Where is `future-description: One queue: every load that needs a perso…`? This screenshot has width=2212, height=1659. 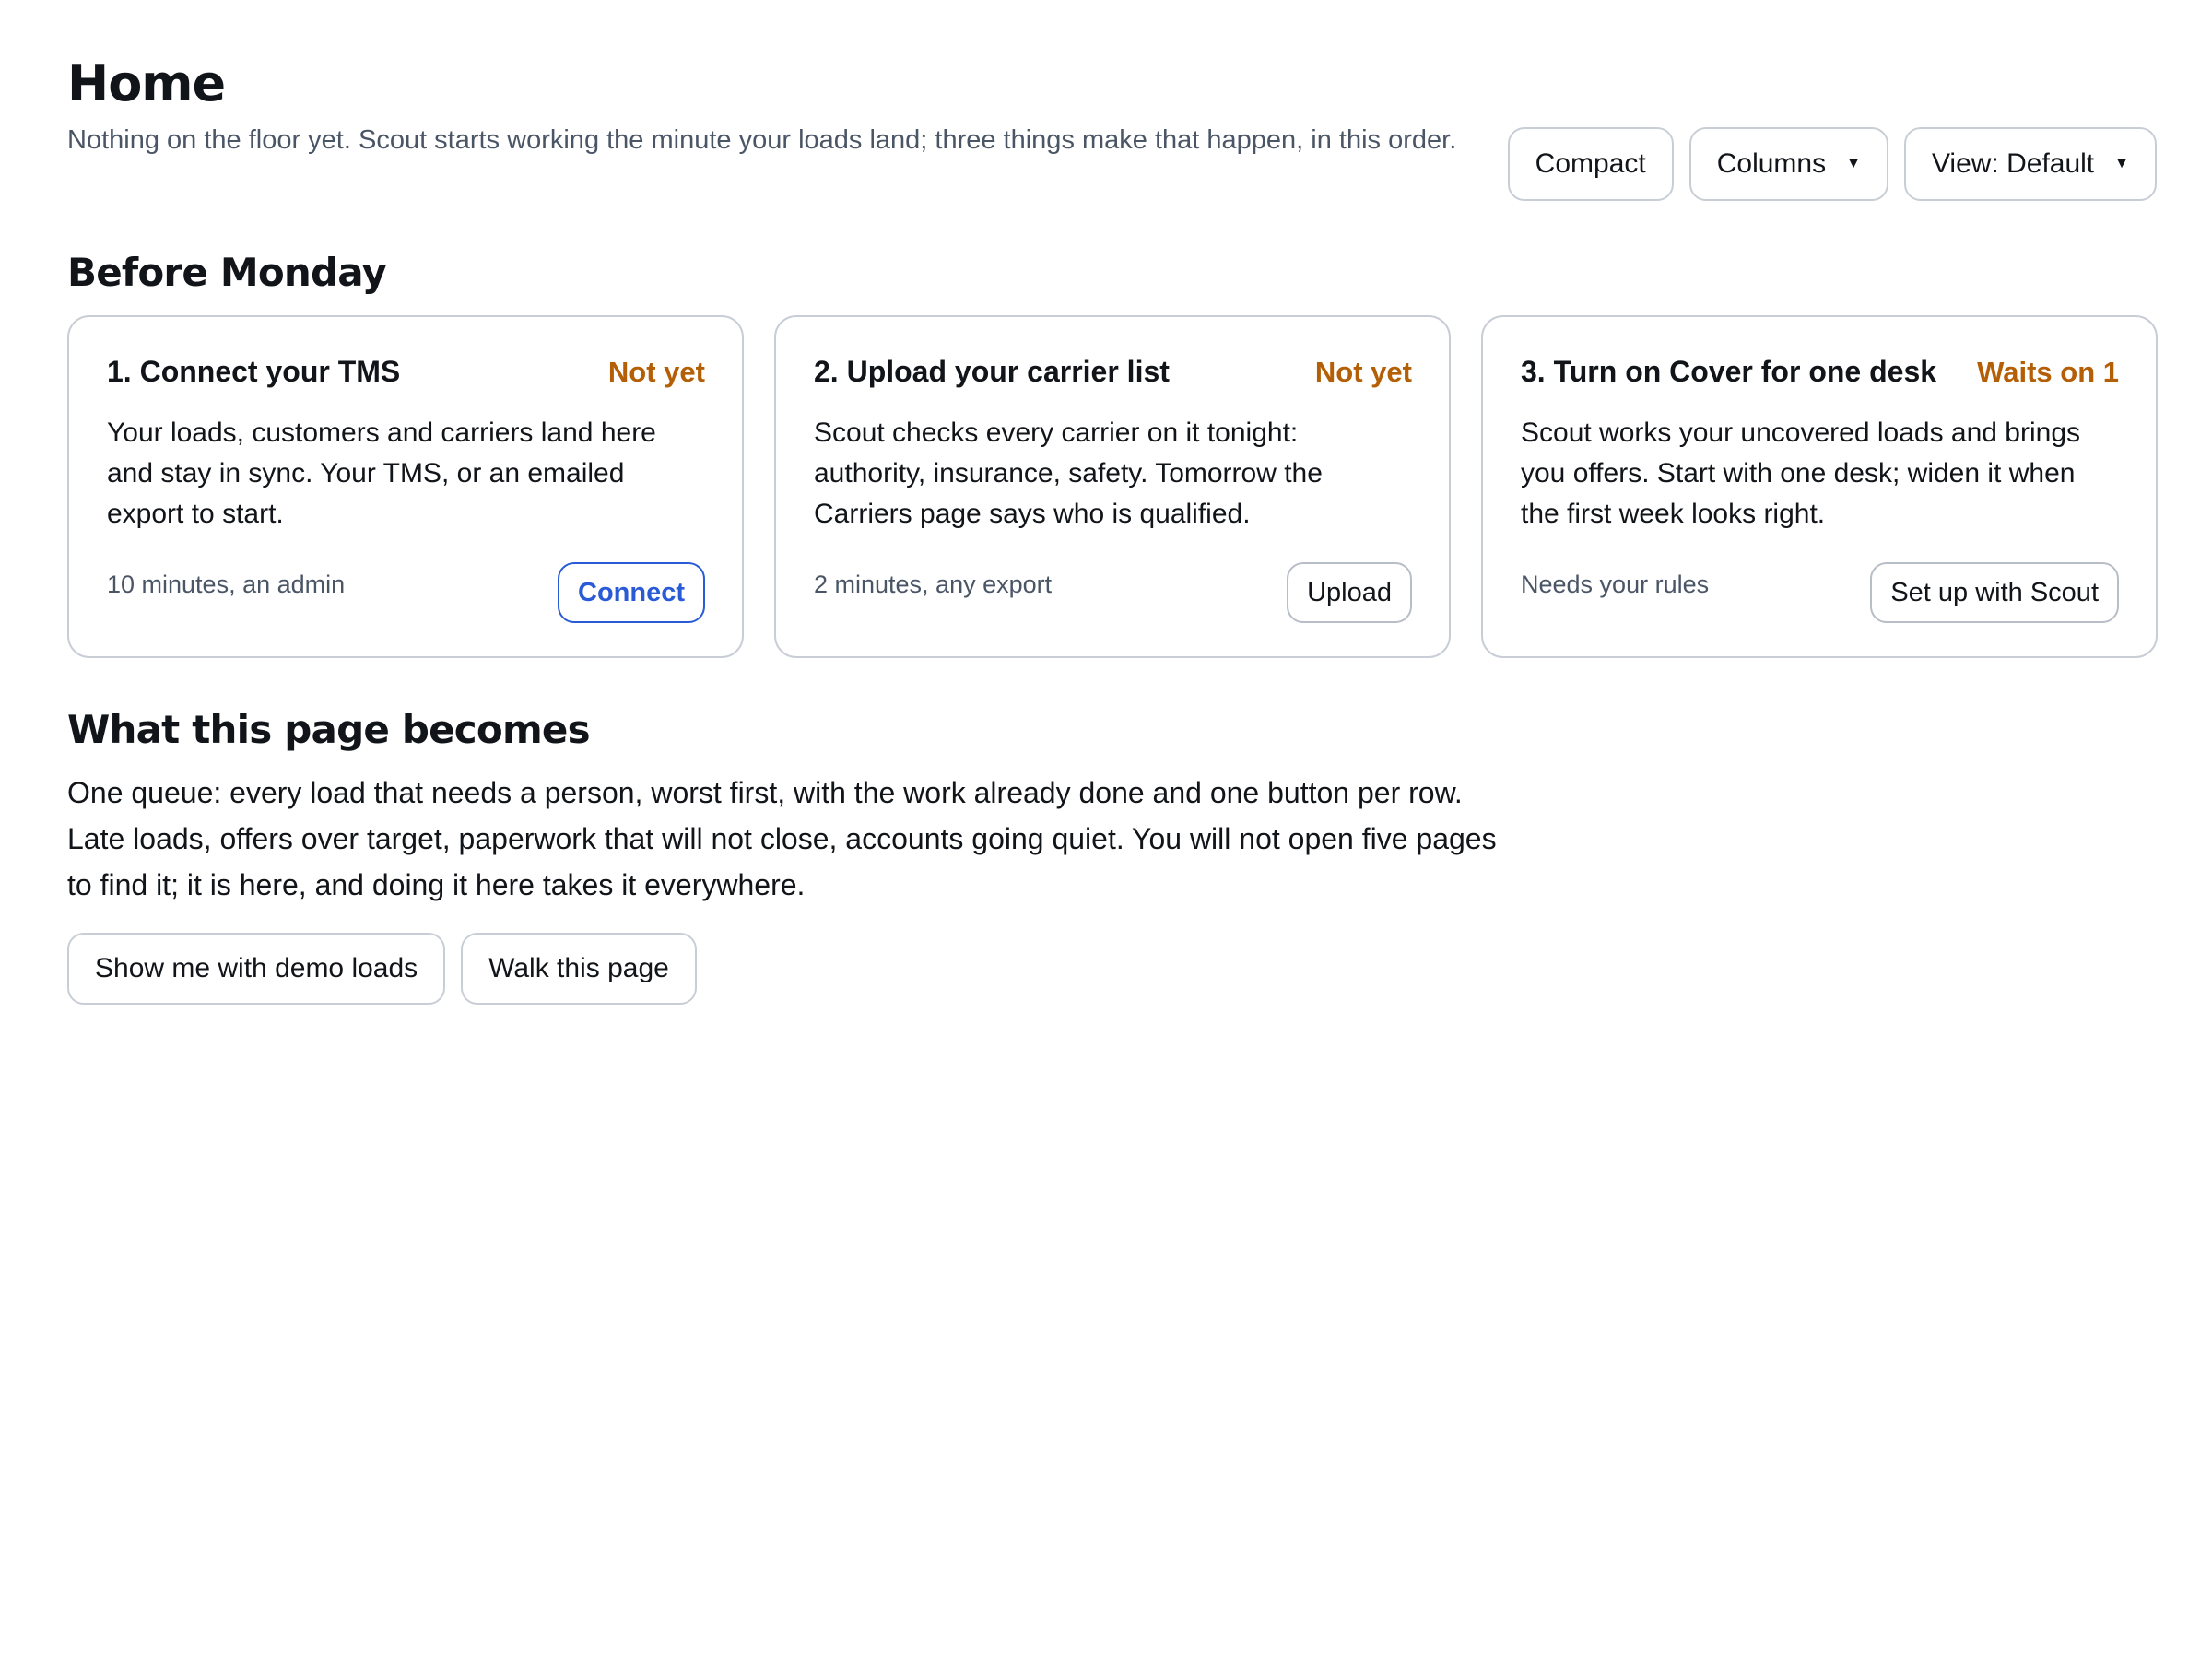
future-description: One queue: every load that needs a perso… is located at coordinates (782, 838).